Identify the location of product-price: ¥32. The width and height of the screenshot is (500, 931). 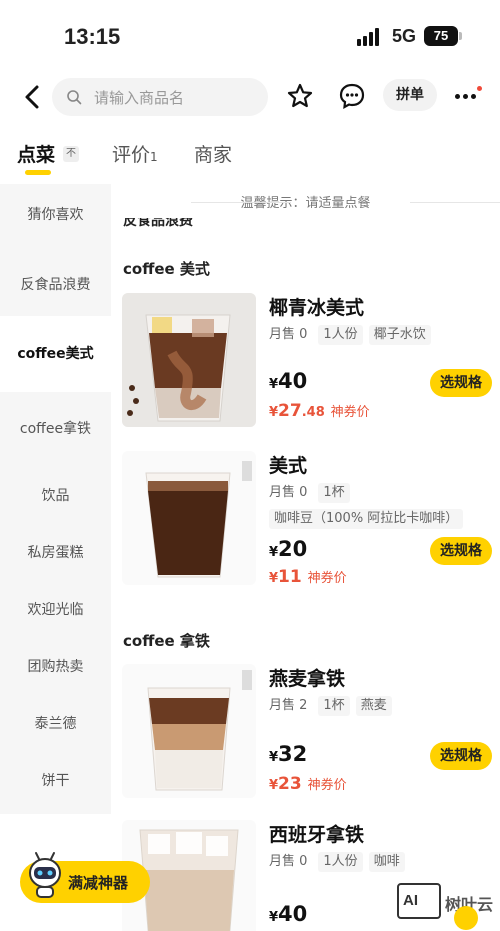
(288, 754).